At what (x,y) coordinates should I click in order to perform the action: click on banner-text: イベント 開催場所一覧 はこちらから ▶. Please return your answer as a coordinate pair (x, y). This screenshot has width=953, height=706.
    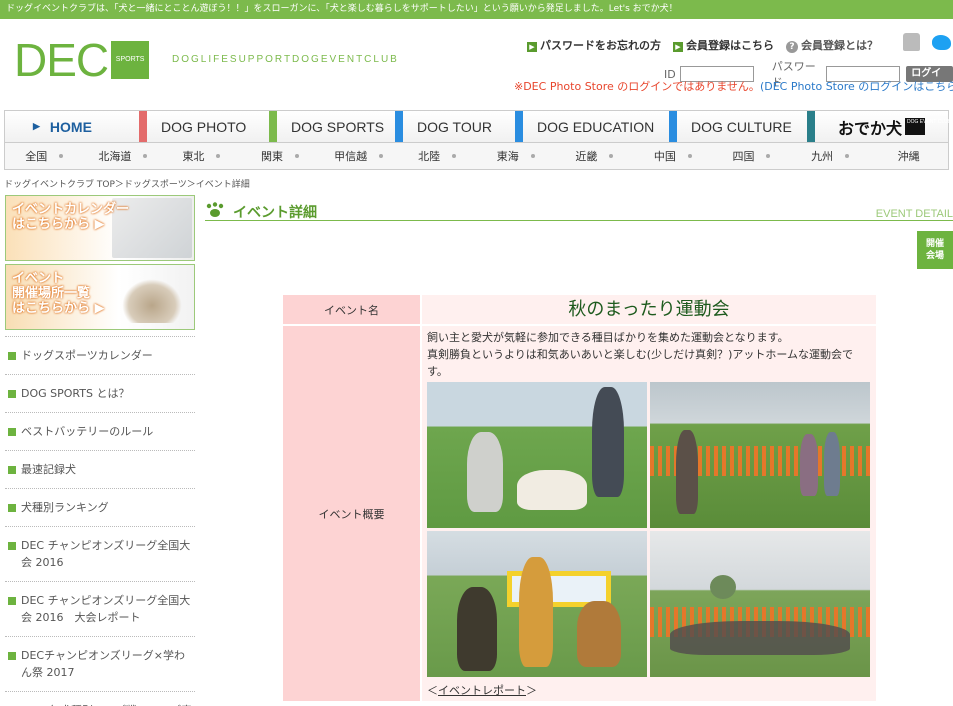
    Looking at the image, I should click on (58, 293).